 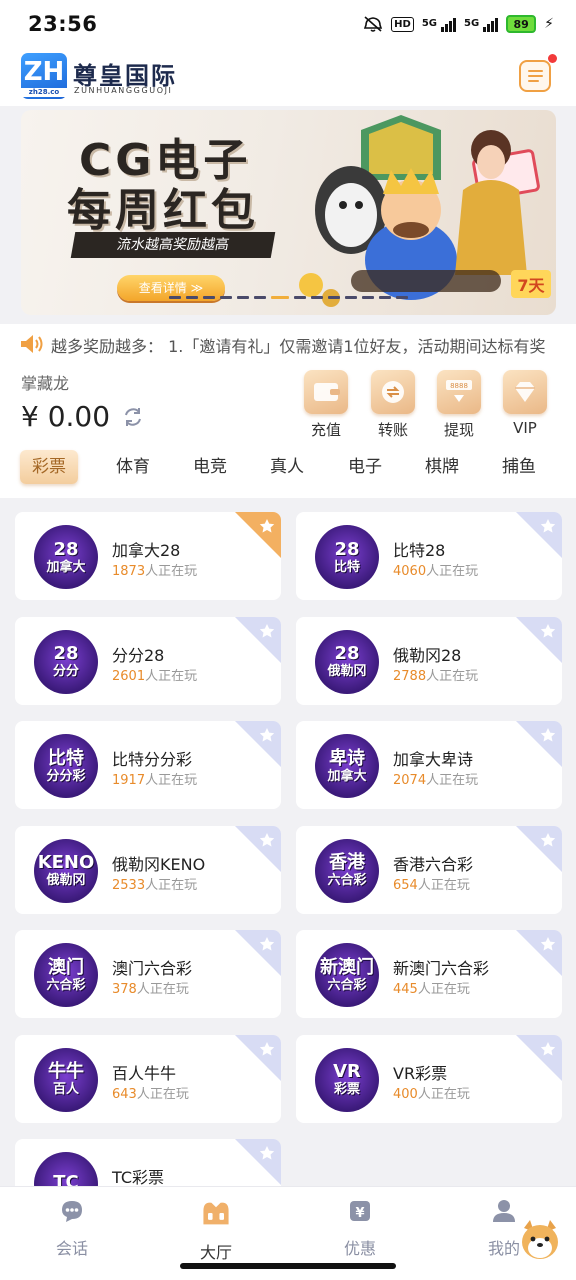 What do you see at coordinates (373, 24) in the screenshot?
I see `mute-icon` at bounding box center [373, 24].